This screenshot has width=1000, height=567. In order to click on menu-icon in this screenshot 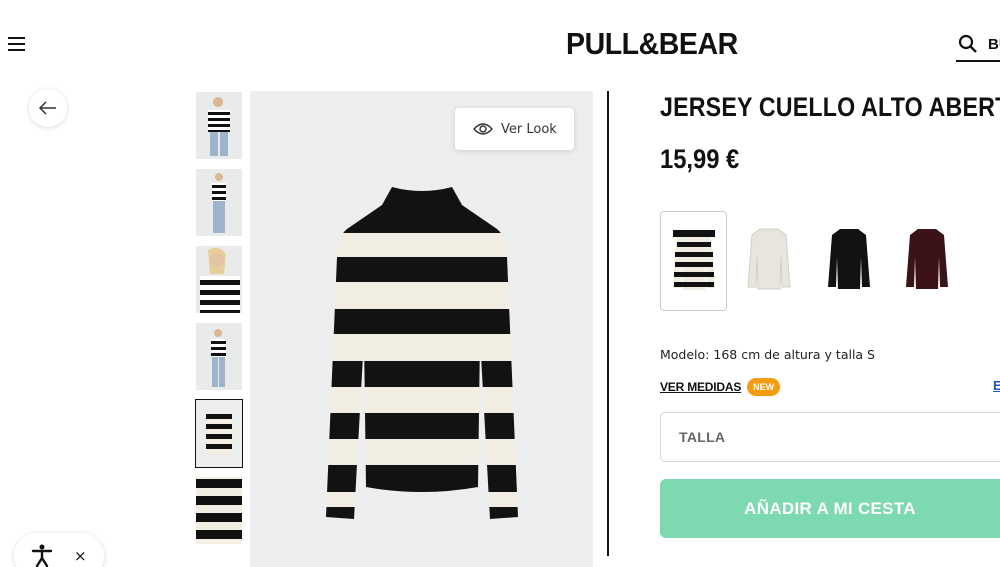, I will do `click(16, 44)`.